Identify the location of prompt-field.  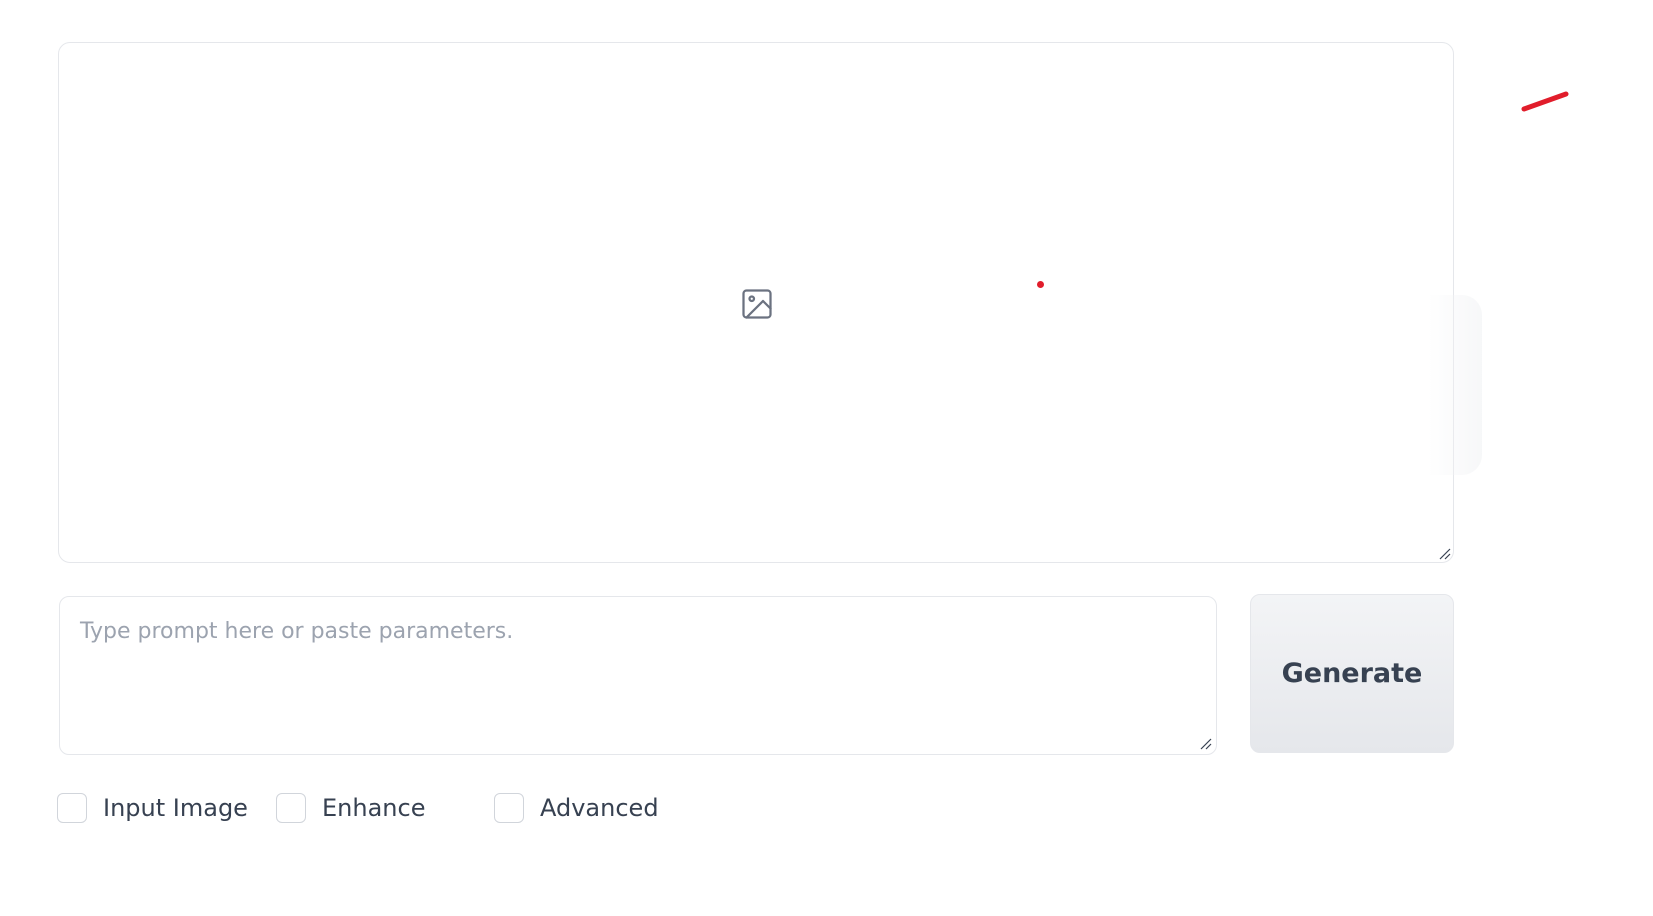
(638, 675).